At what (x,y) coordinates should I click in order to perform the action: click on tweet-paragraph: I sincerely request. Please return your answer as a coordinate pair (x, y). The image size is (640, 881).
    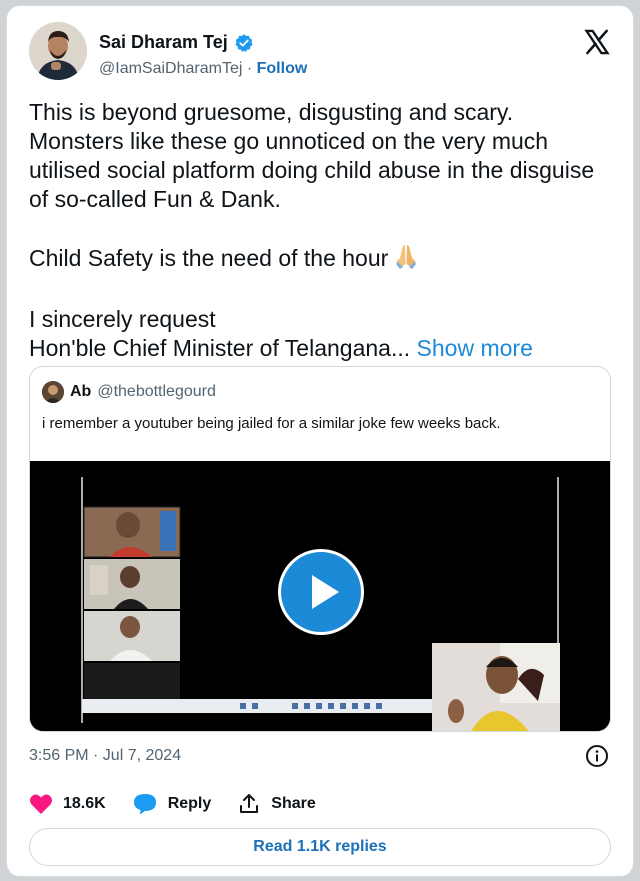
    Looking at the image, I should click on (122, 319).